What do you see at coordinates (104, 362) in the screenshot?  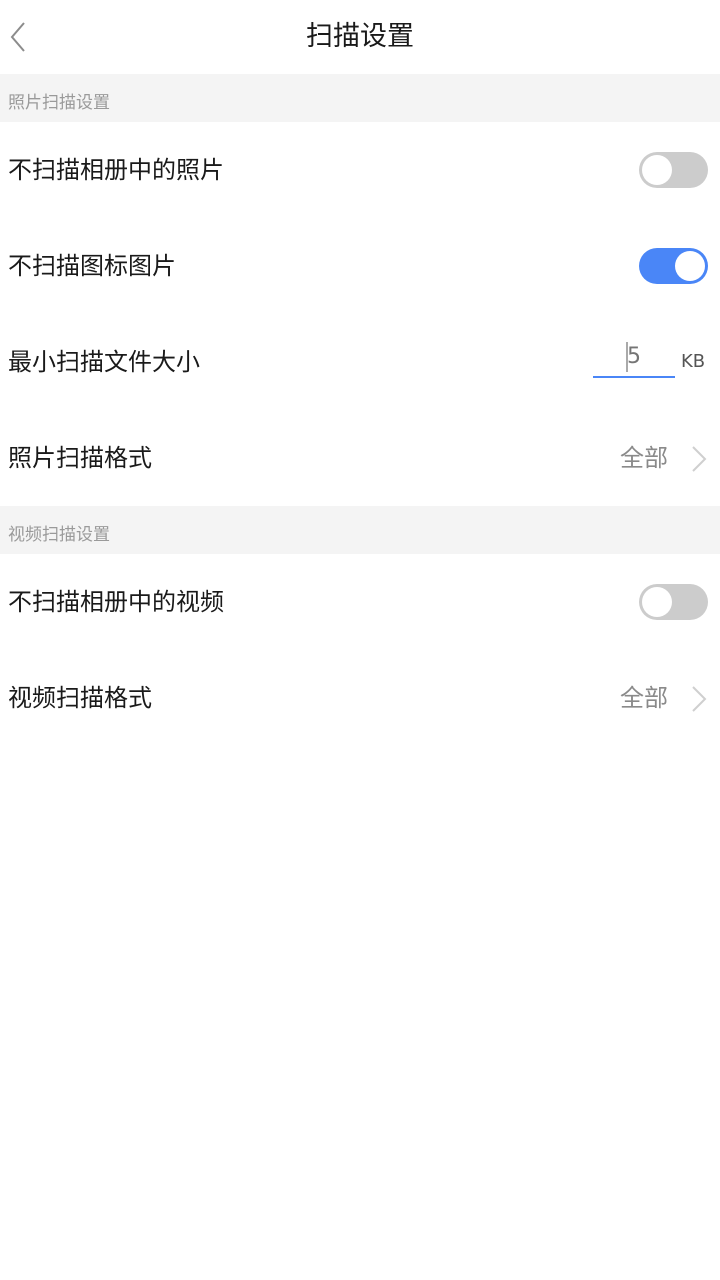 I see `row-label: 最小扫描文件大小` at bounding box center [104, 362].